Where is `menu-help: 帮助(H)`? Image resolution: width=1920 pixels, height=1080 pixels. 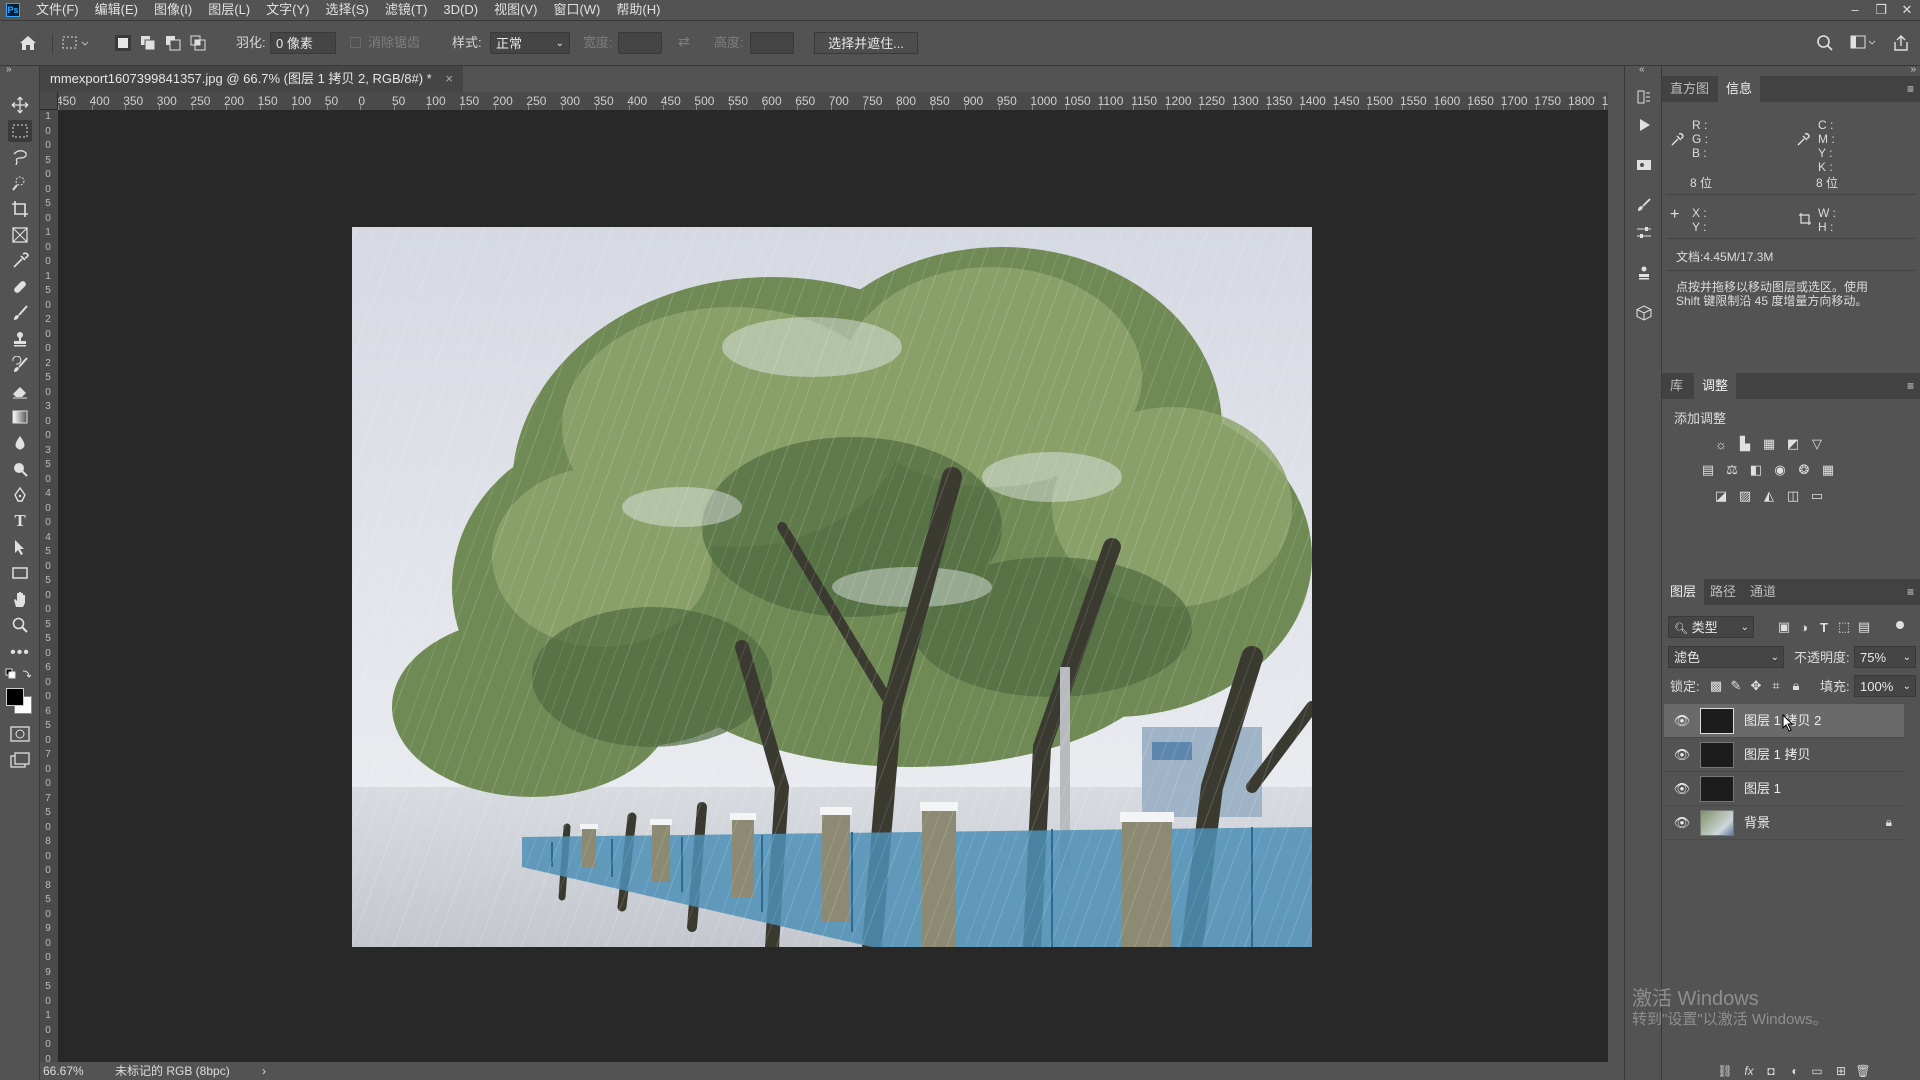
menu-help: 帮助(H) is located at coordinates (638, 10).